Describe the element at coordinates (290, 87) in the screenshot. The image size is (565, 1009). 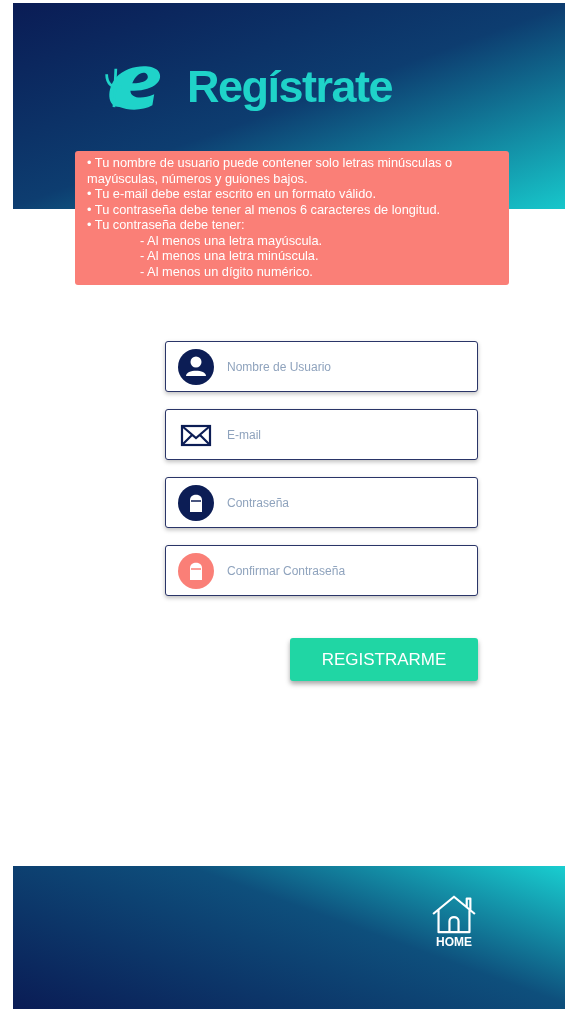
I see `page-title: Regístrate` at that location.